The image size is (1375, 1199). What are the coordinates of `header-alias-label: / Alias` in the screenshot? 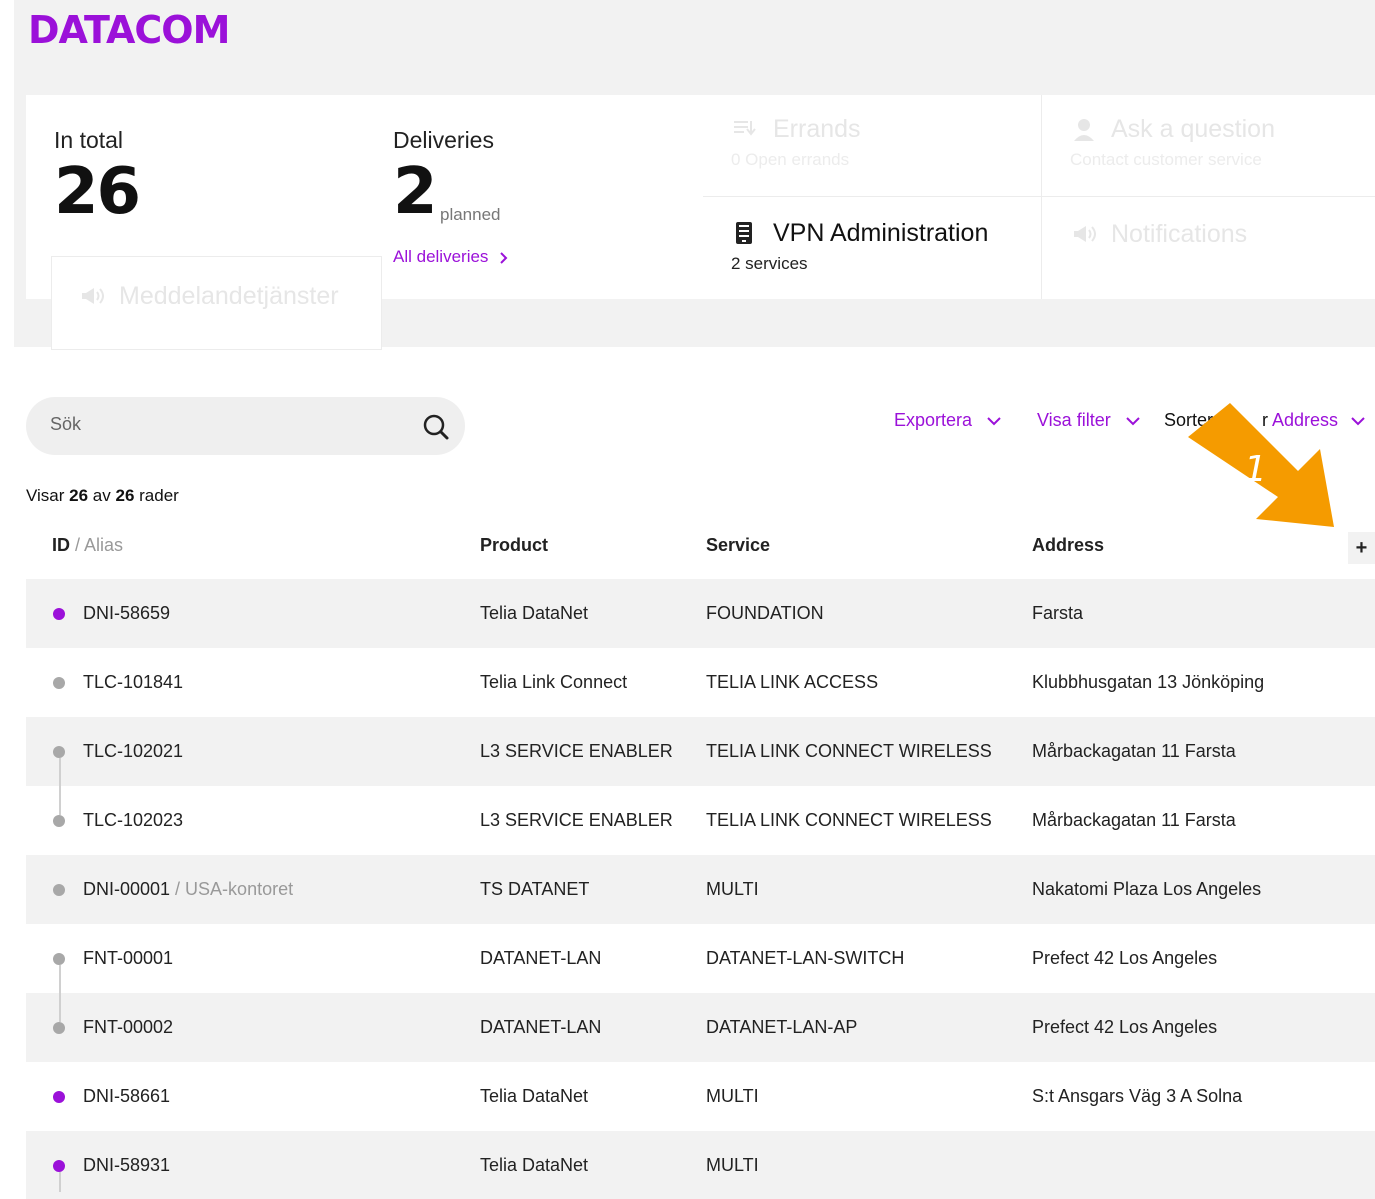 It's located at (97, 545).